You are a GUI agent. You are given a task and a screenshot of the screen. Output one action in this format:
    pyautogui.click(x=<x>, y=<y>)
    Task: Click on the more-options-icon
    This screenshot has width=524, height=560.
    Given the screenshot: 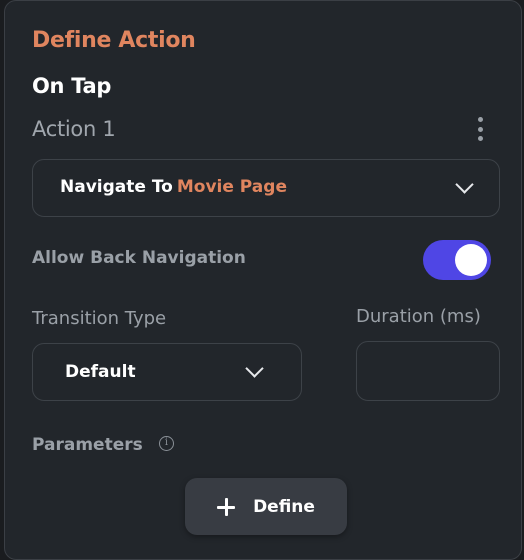 What is the action you would take?
    pyautogui.click(x=480, y=129)
    